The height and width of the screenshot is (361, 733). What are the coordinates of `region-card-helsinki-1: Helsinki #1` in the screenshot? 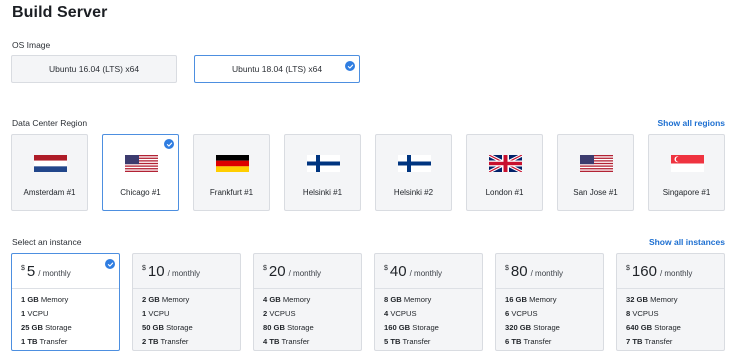 It's located at (322, 172).